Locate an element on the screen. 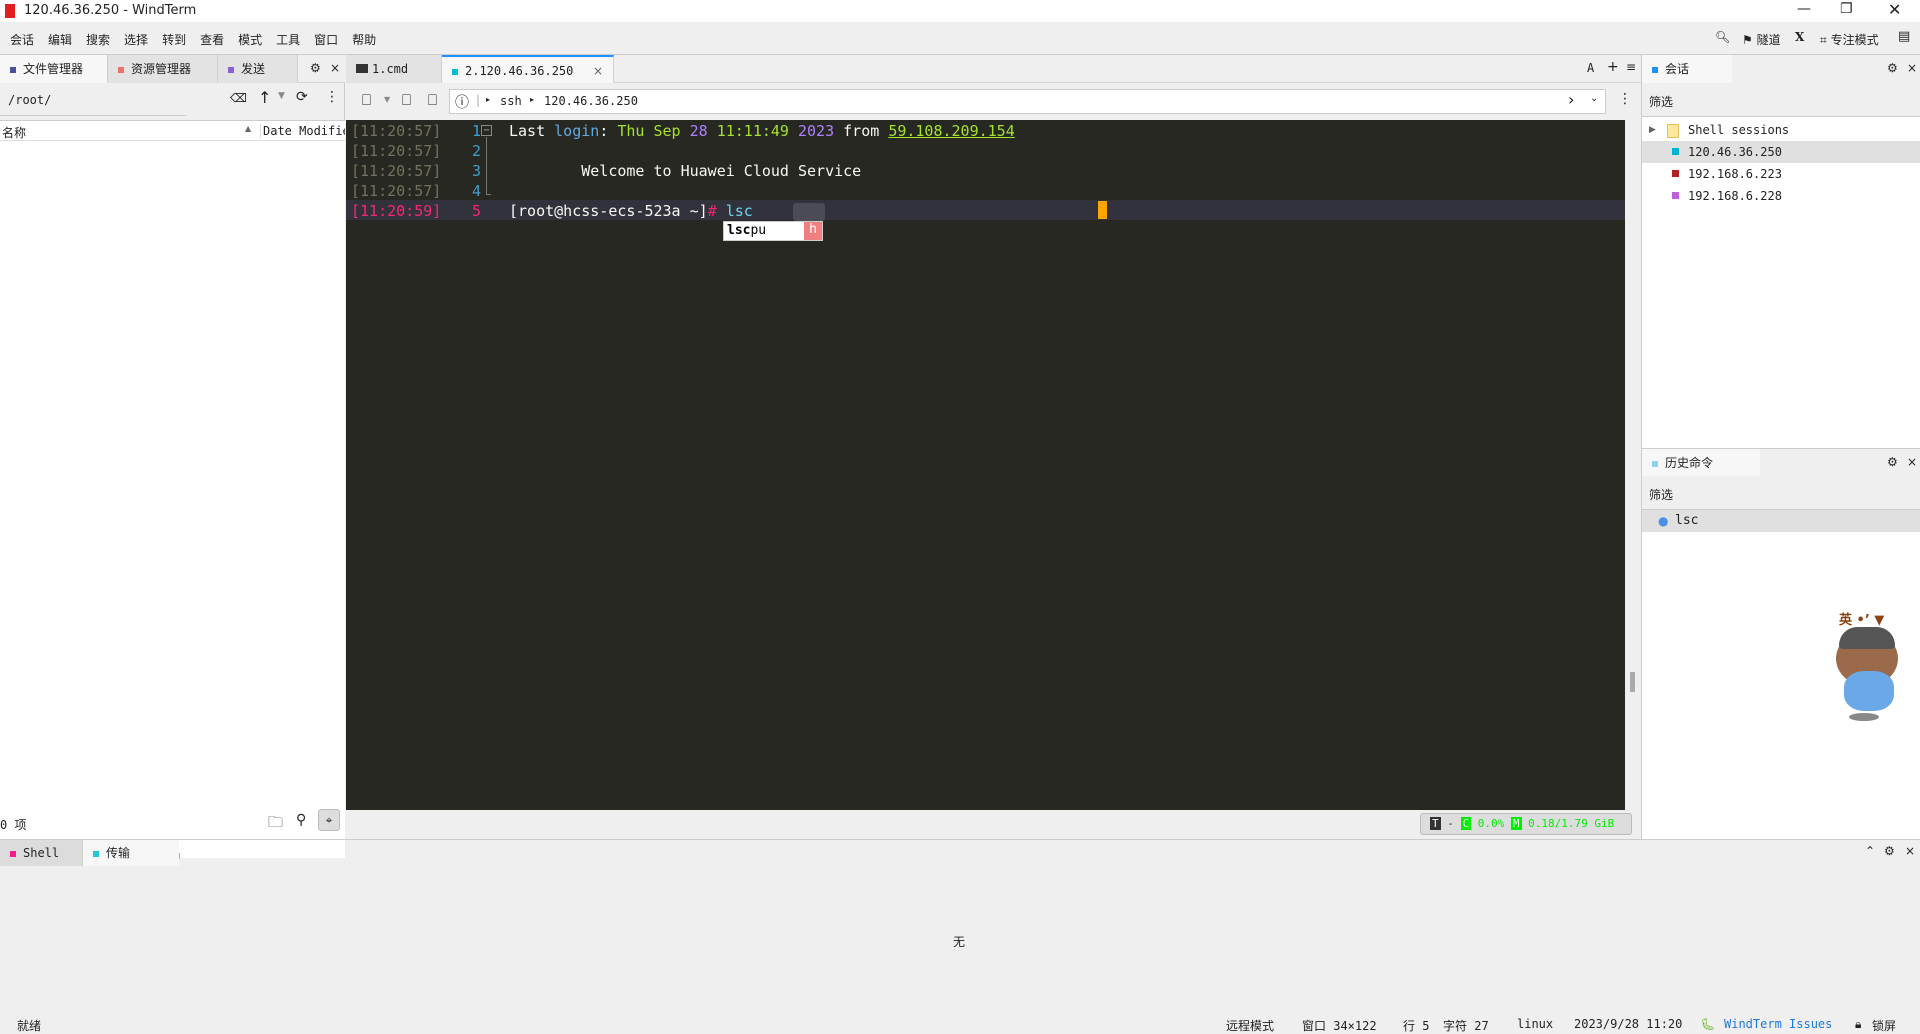 Image resolution: width=1920 pixels, height=1034 pixels. left-panel-tabs: 文件管理器 资源管理器 发送 ⚙ × is located at coordinates (172, 69).